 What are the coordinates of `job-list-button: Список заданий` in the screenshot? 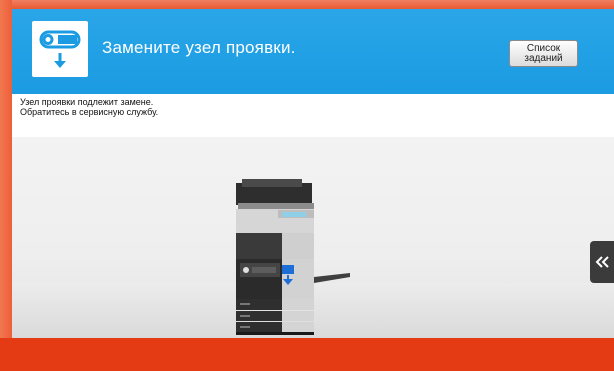 It's located at (543, 53).